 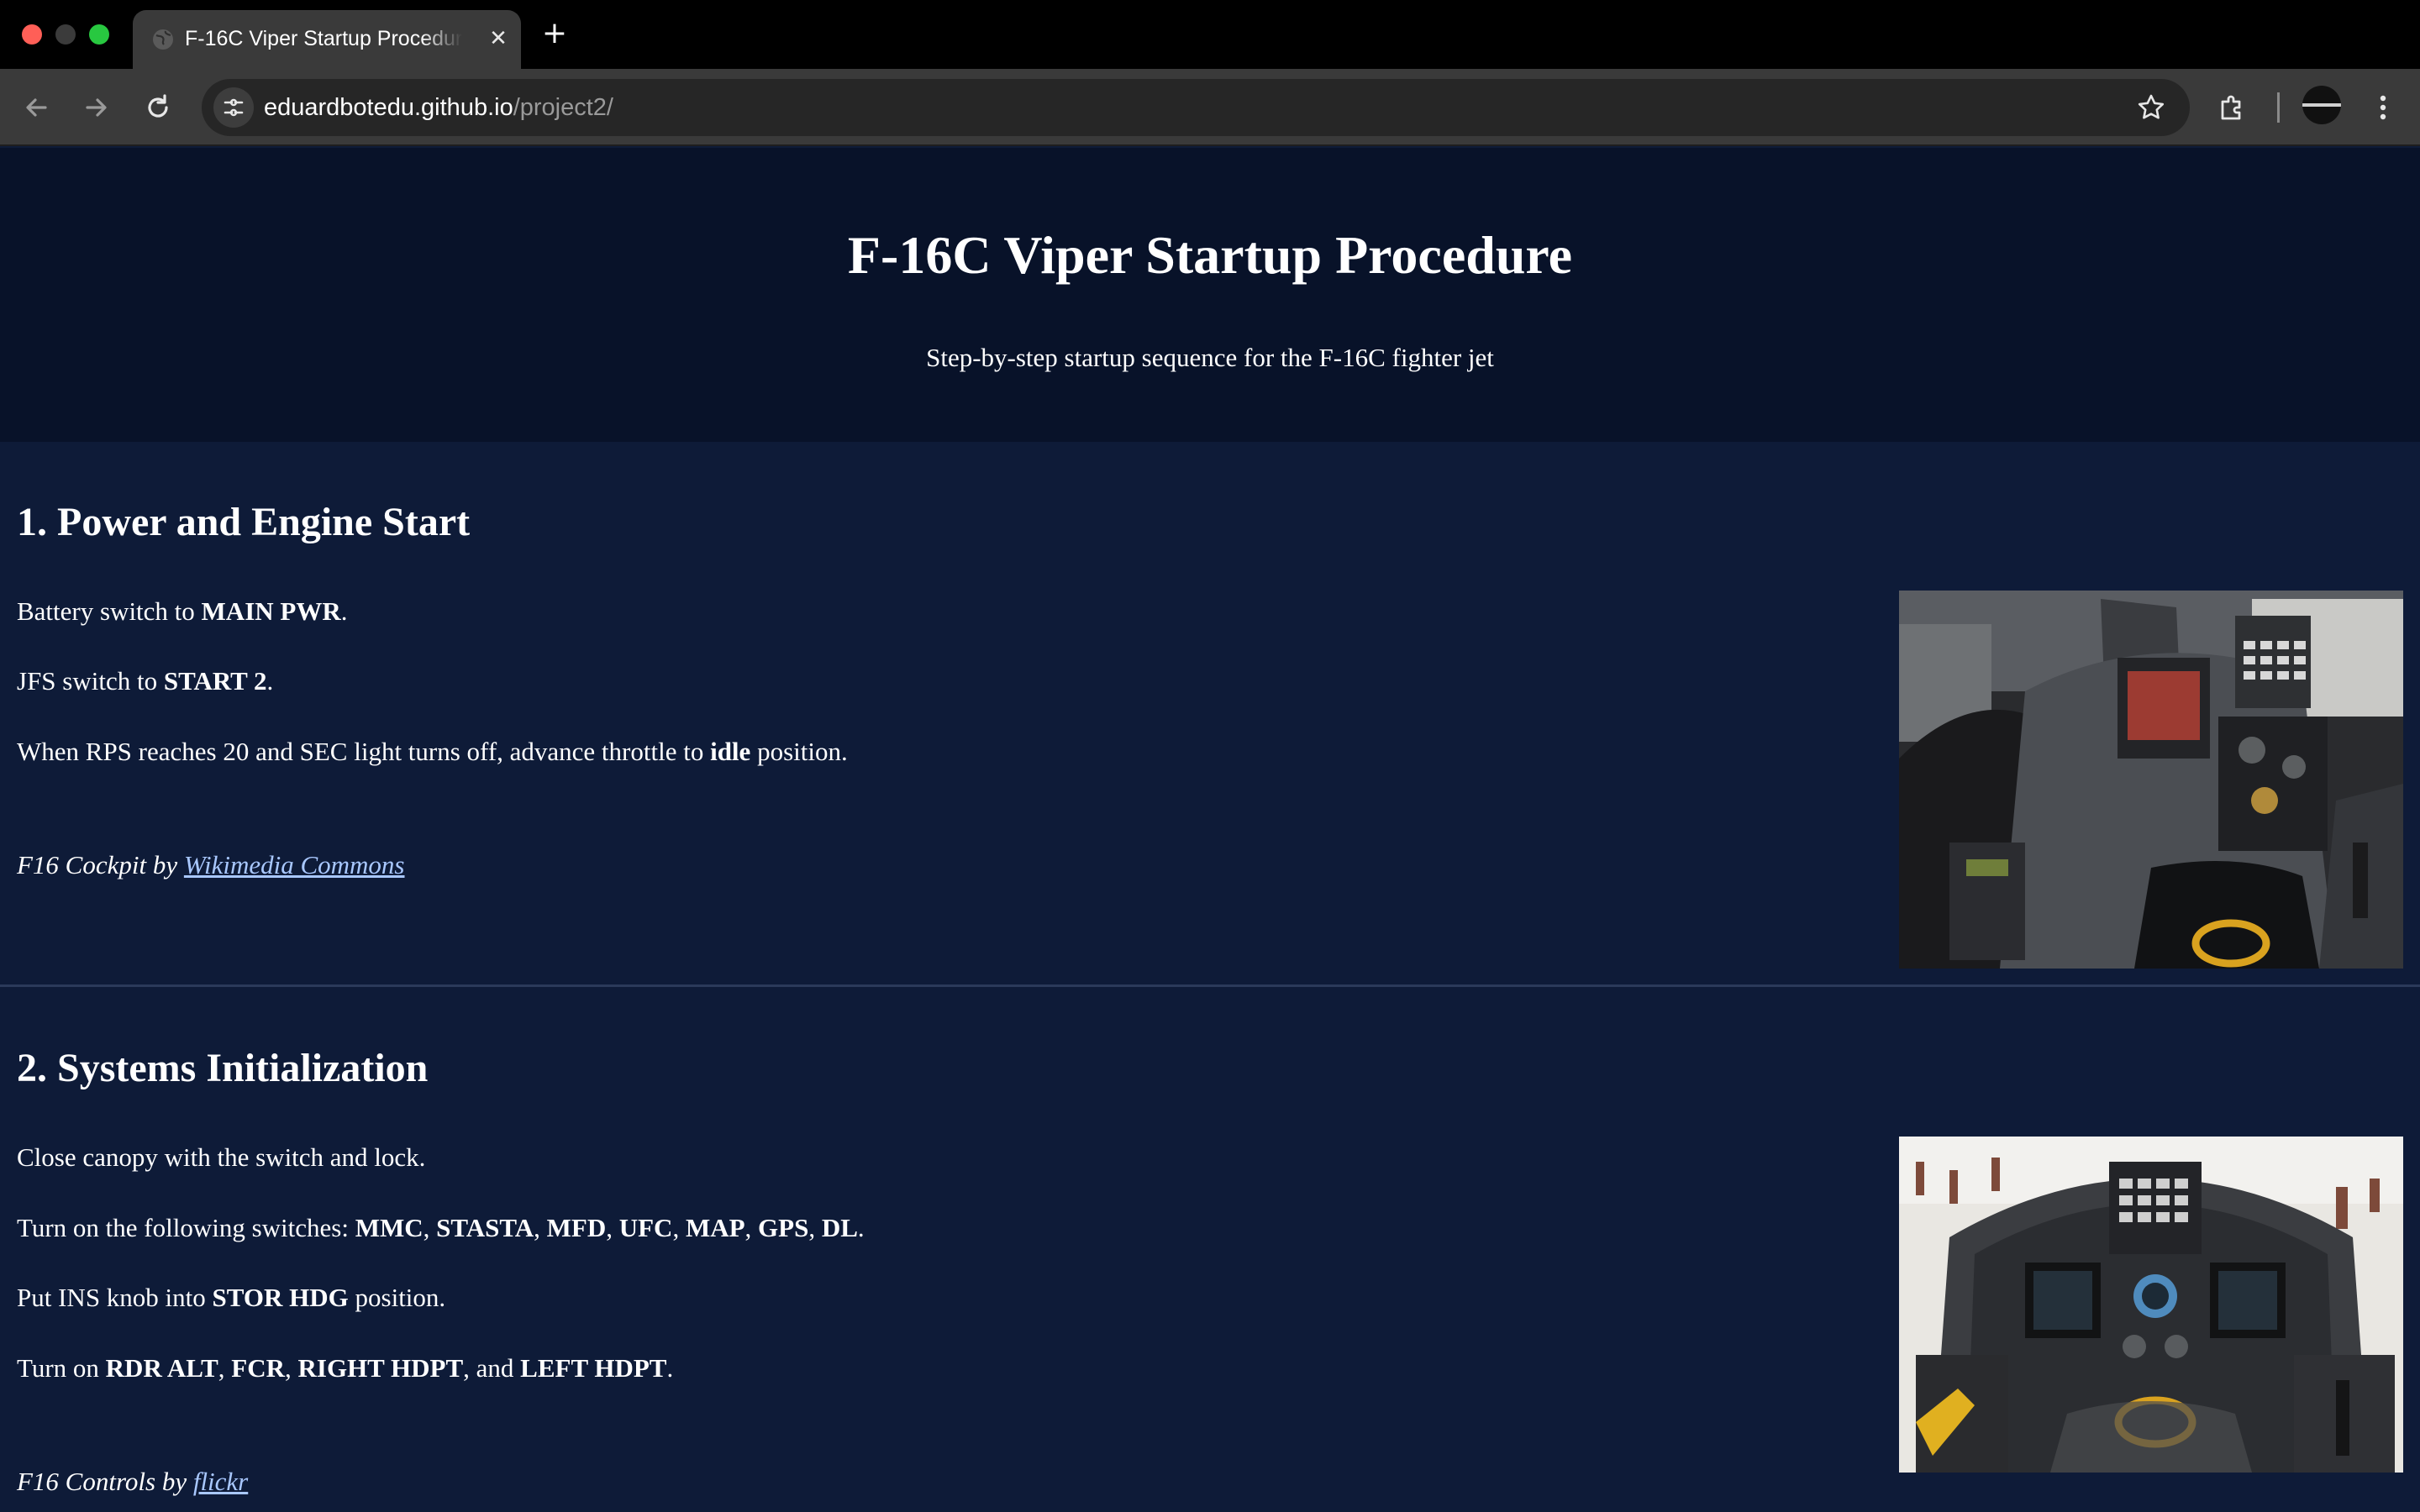 I want to click on bookmark-star-button, so click(x=2151, y=107).